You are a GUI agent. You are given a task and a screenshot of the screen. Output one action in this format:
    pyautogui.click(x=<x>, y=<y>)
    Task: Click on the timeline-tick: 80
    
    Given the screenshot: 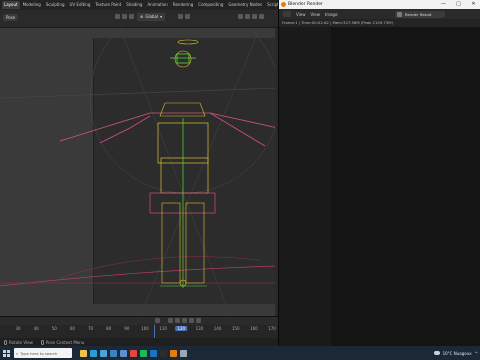 What is the action you would take?
    pyautogui.click(x=109, y=328)
    